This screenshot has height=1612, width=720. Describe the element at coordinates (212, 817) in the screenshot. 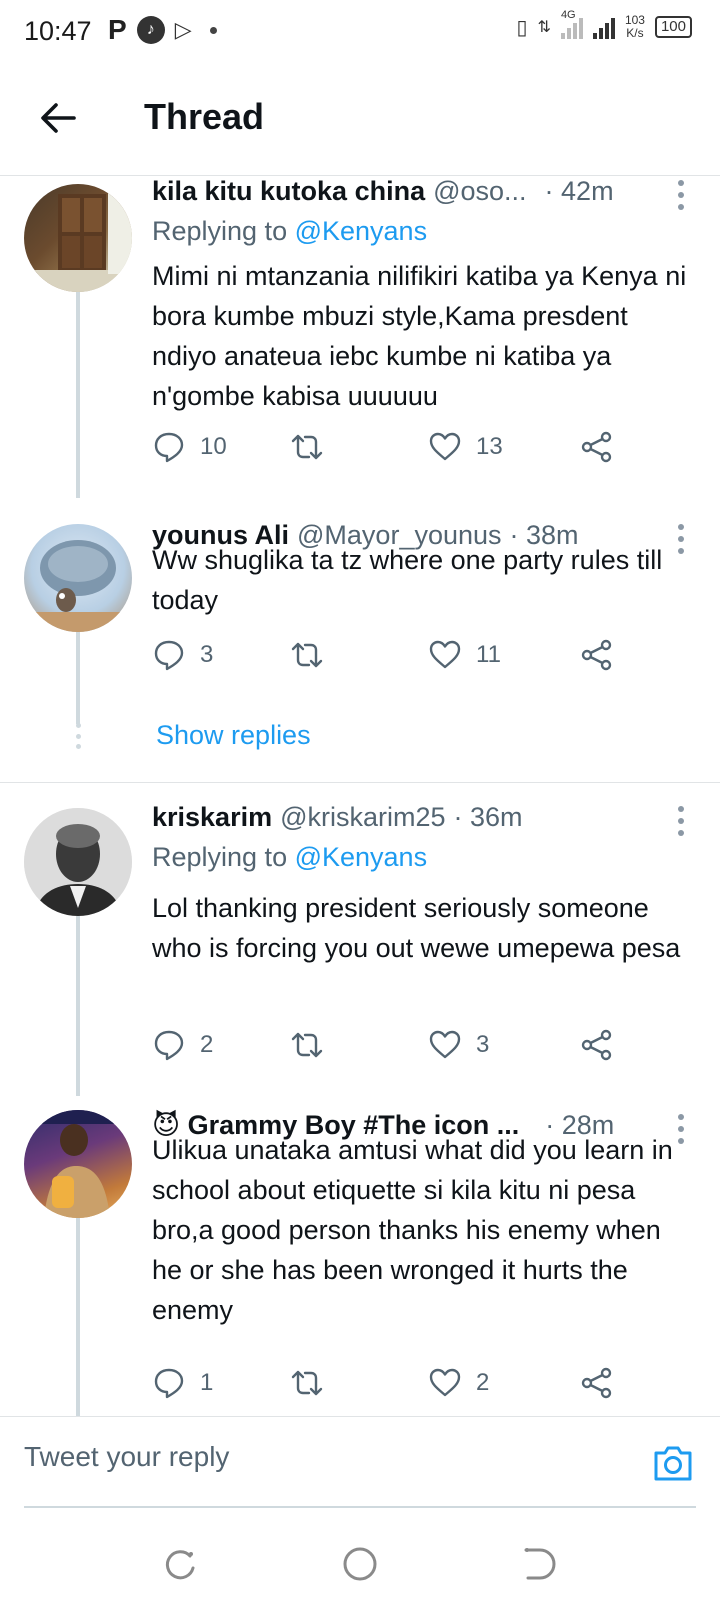

I see `display-name: kriskarim` at that location.